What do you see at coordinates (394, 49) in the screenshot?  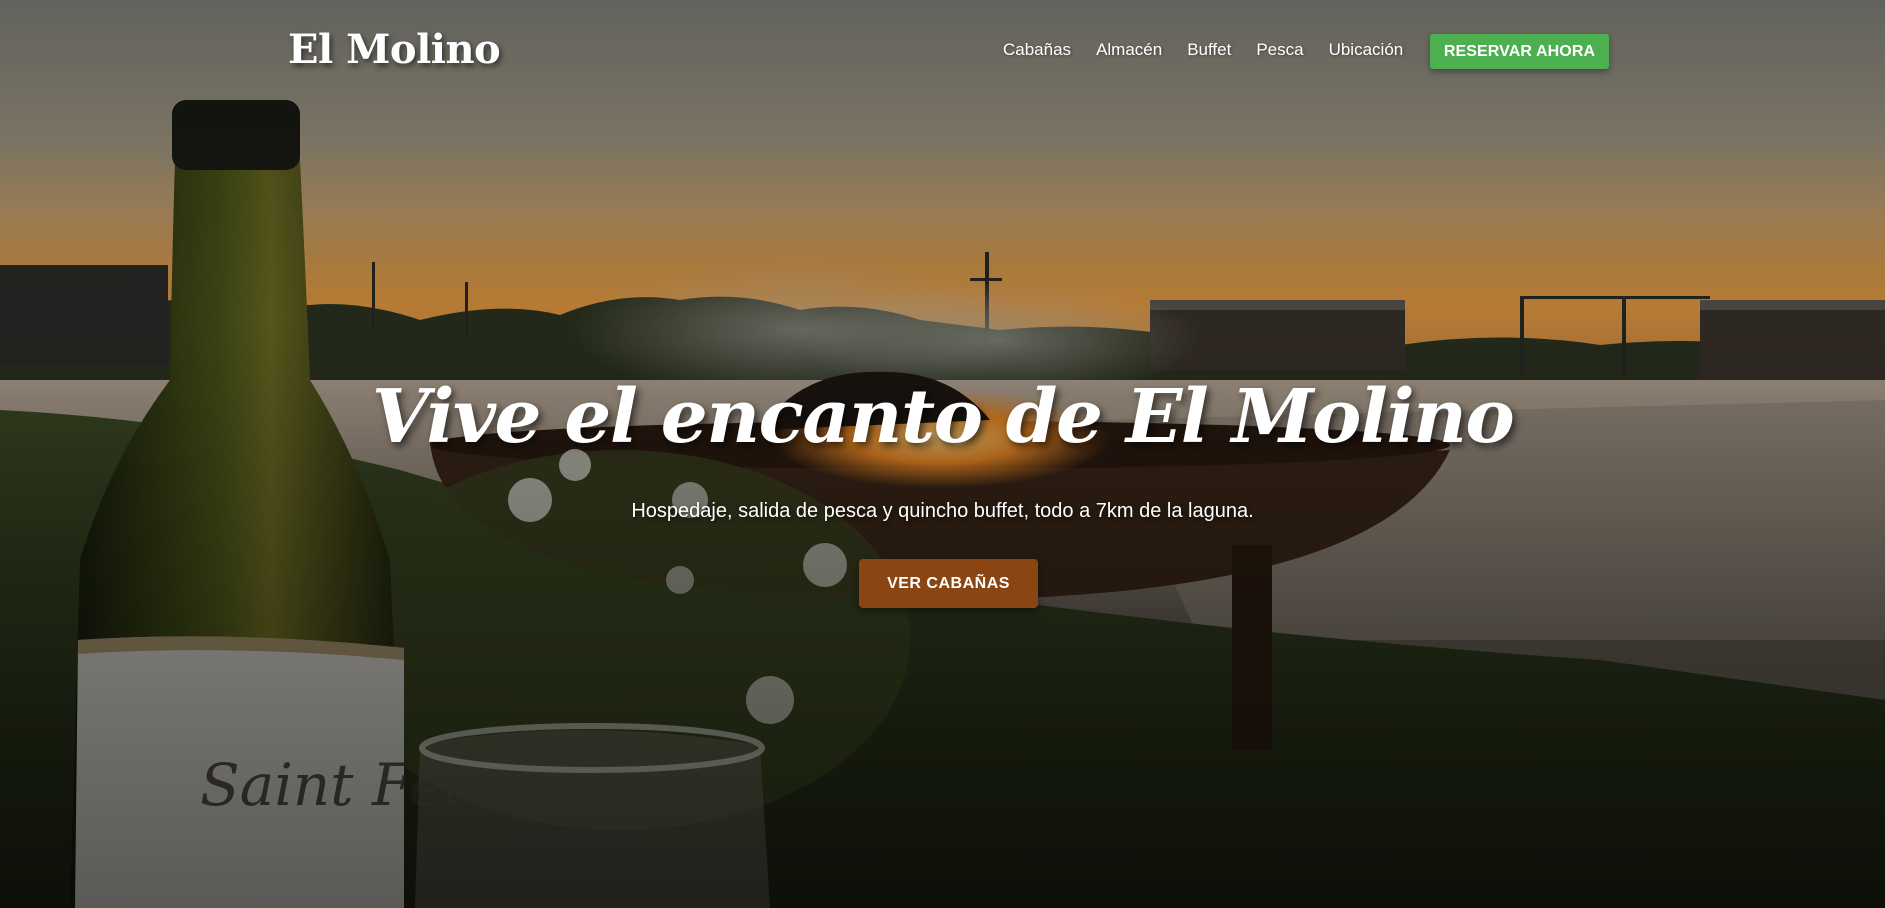 I see `site-logo: El Molino` at bounding box center [394, 49].